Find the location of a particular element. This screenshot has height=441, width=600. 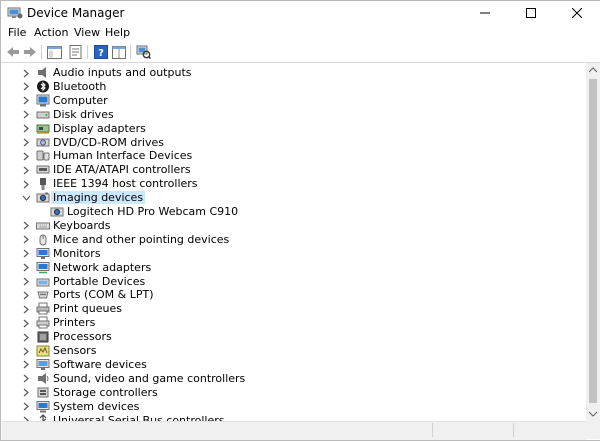

sound-controller-icon is located at coordinates (43, 378).